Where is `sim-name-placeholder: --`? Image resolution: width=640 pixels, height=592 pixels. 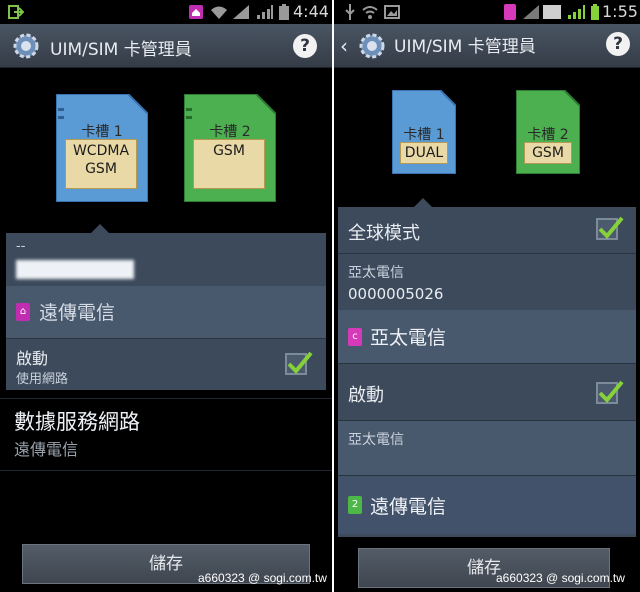 sim-name-placeholder: -- is located at coordinates (21, 246).